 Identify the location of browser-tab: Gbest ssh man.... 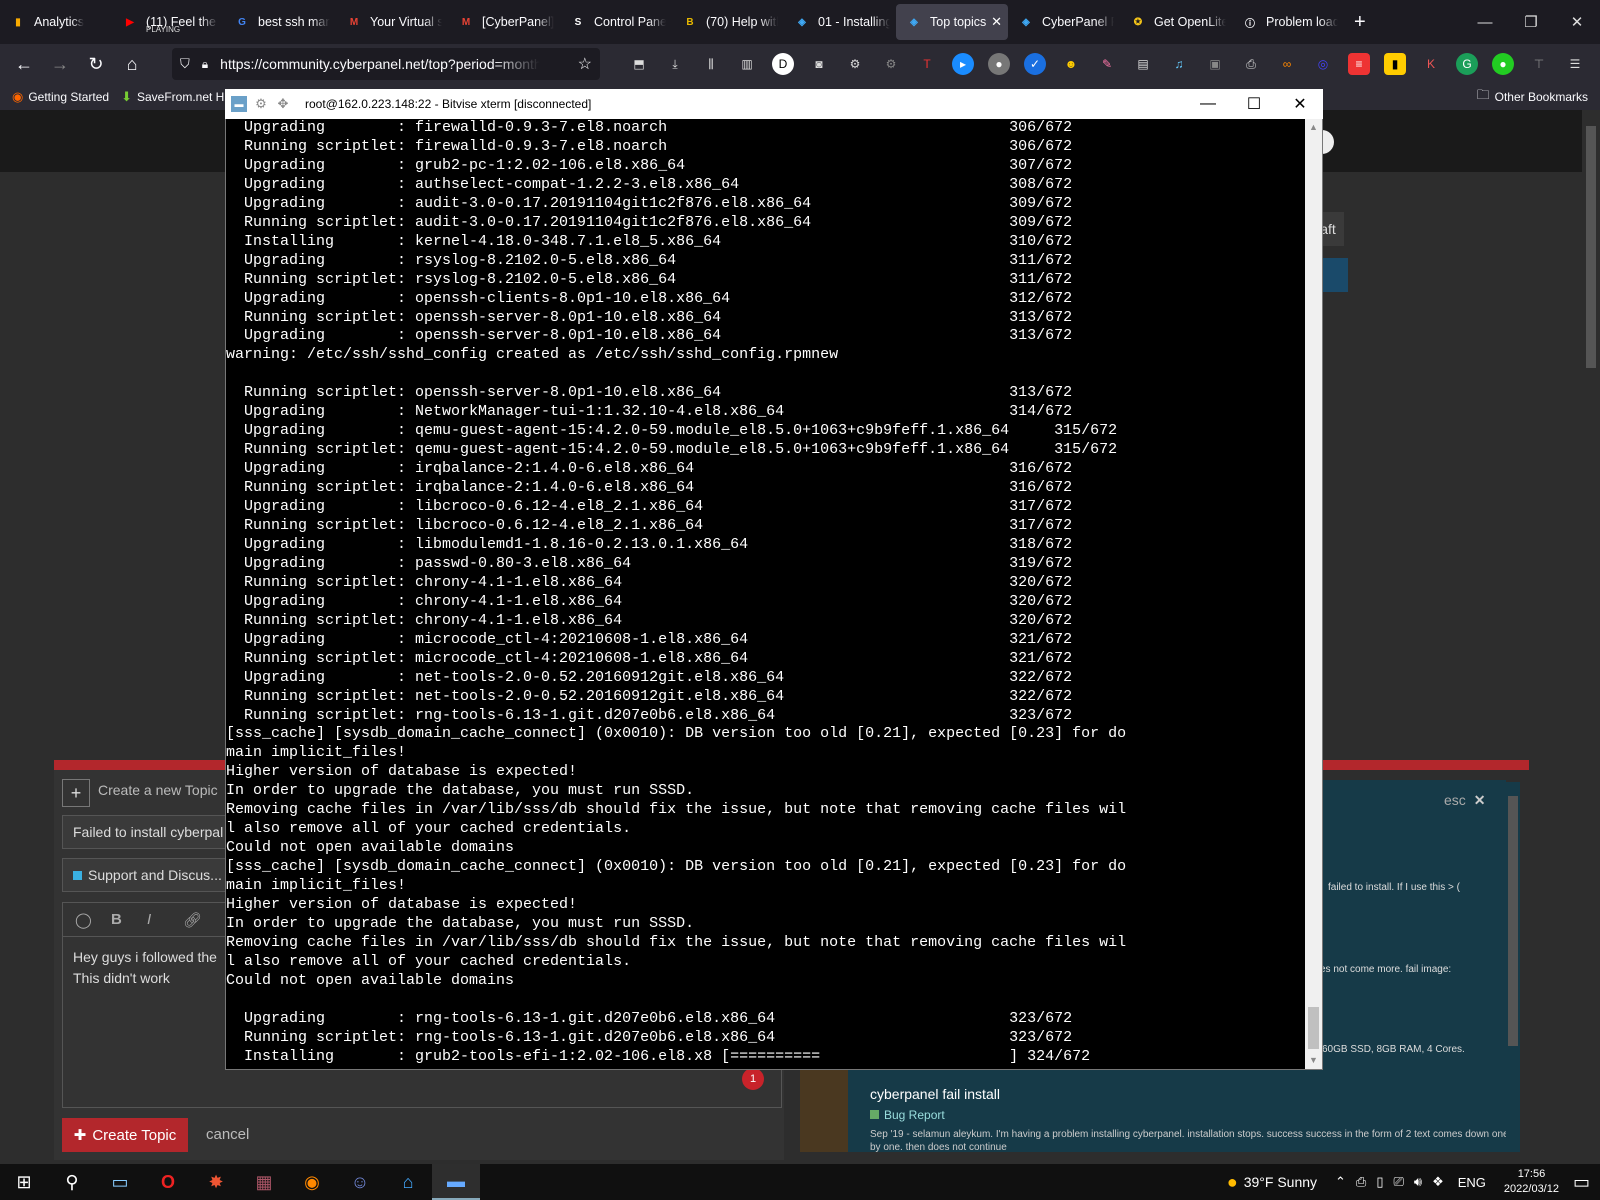
(280, 22).